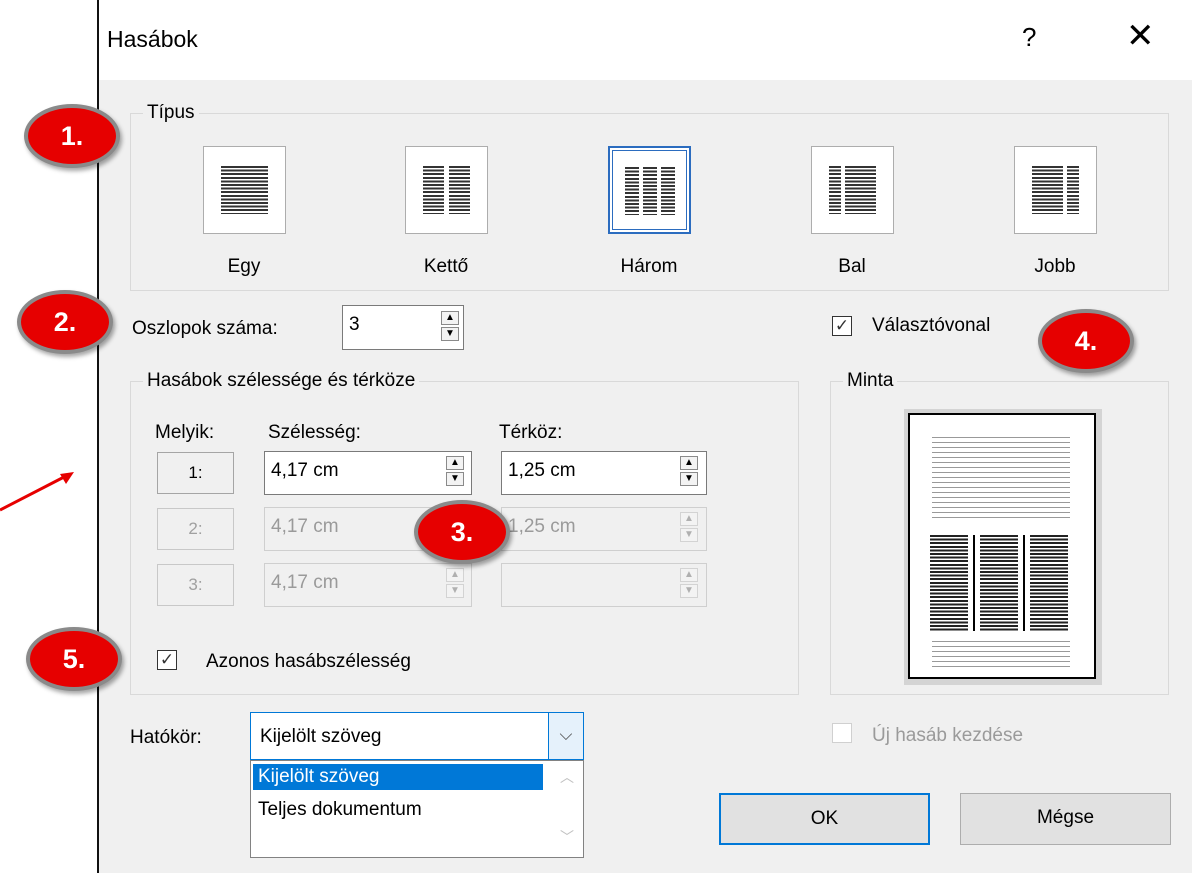 The width and height of the screenshot is (1192, 873). Describe the element at coordinates (340, 810) in the screenshot. I see `scope-option: Teljes dokumentum` at that location.